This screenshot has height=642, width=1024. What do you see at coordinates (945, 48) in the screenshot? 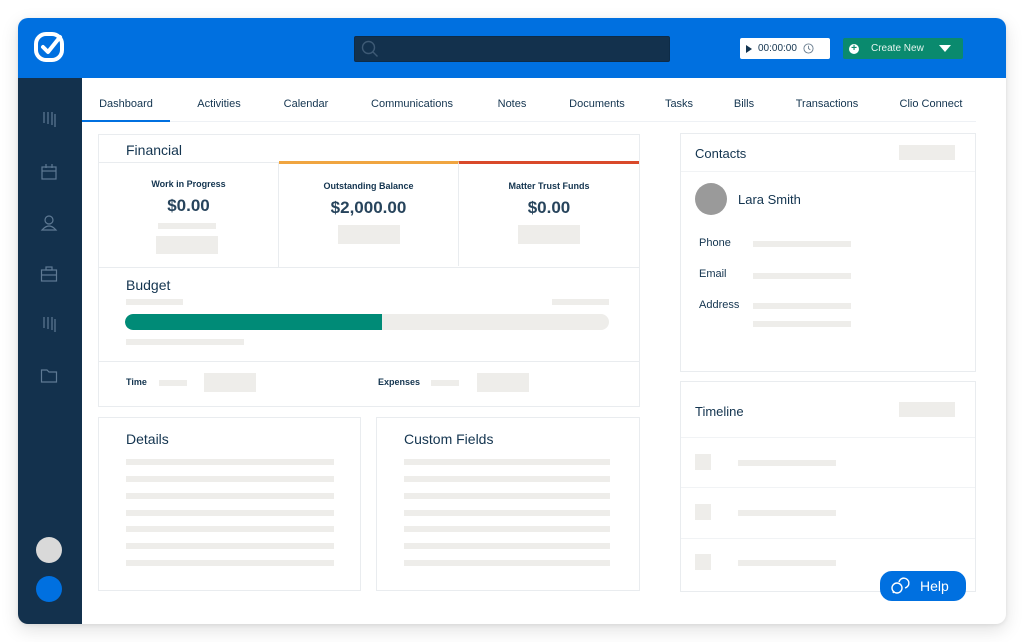
I see `caret-down-icon` at bounding box center [945, 48].